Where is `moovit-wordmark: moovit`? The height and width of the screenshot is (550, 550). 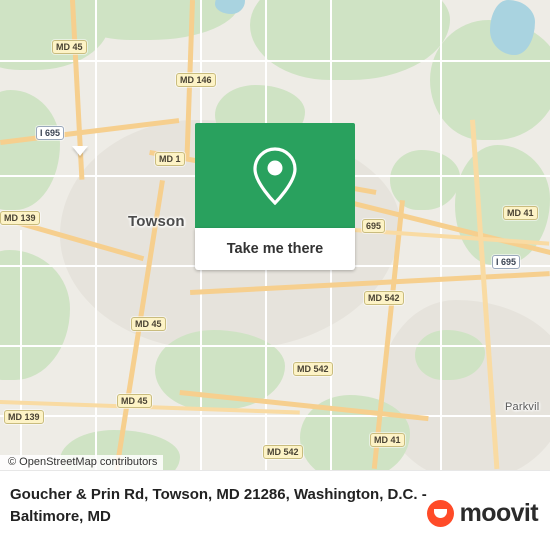 moovit-wordmark: moovit is located at coordinates (499, 513).